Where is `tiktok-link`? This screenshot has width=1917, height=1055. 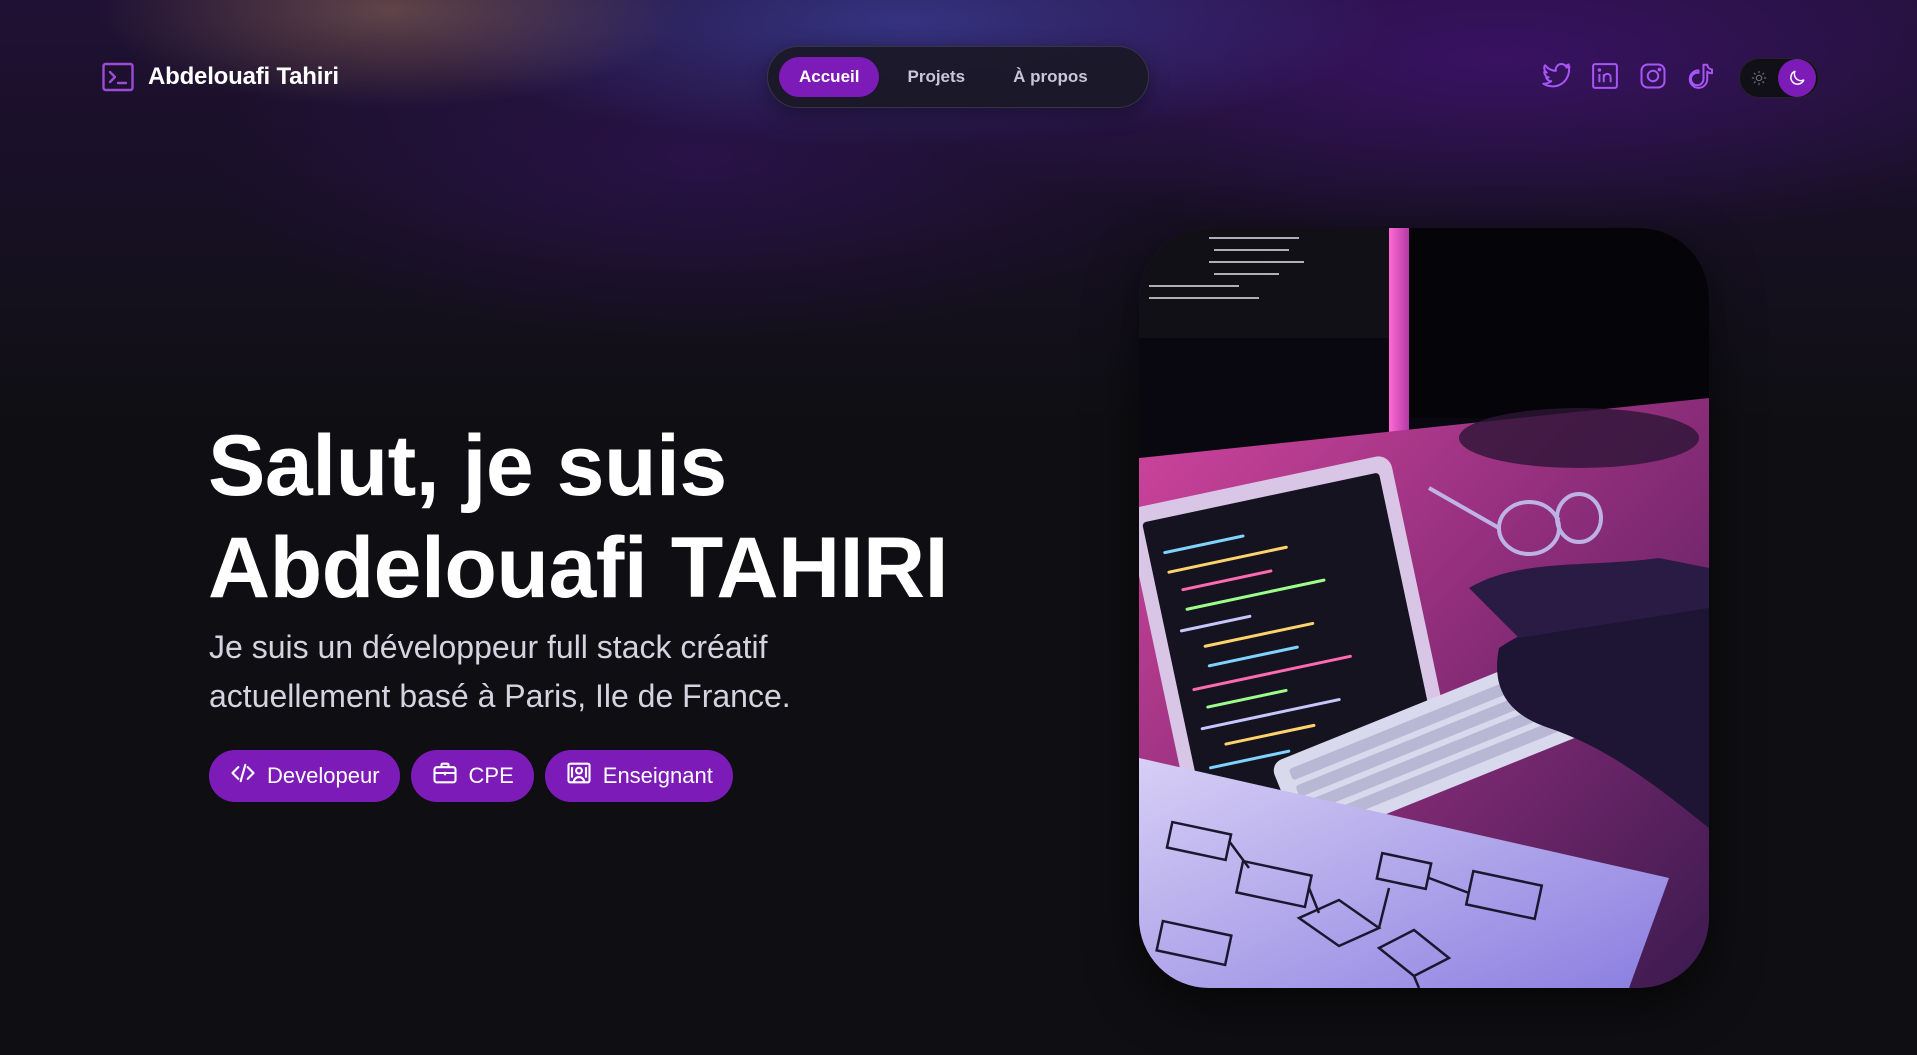
tiktok-link is located at coordinates (1701, 78).